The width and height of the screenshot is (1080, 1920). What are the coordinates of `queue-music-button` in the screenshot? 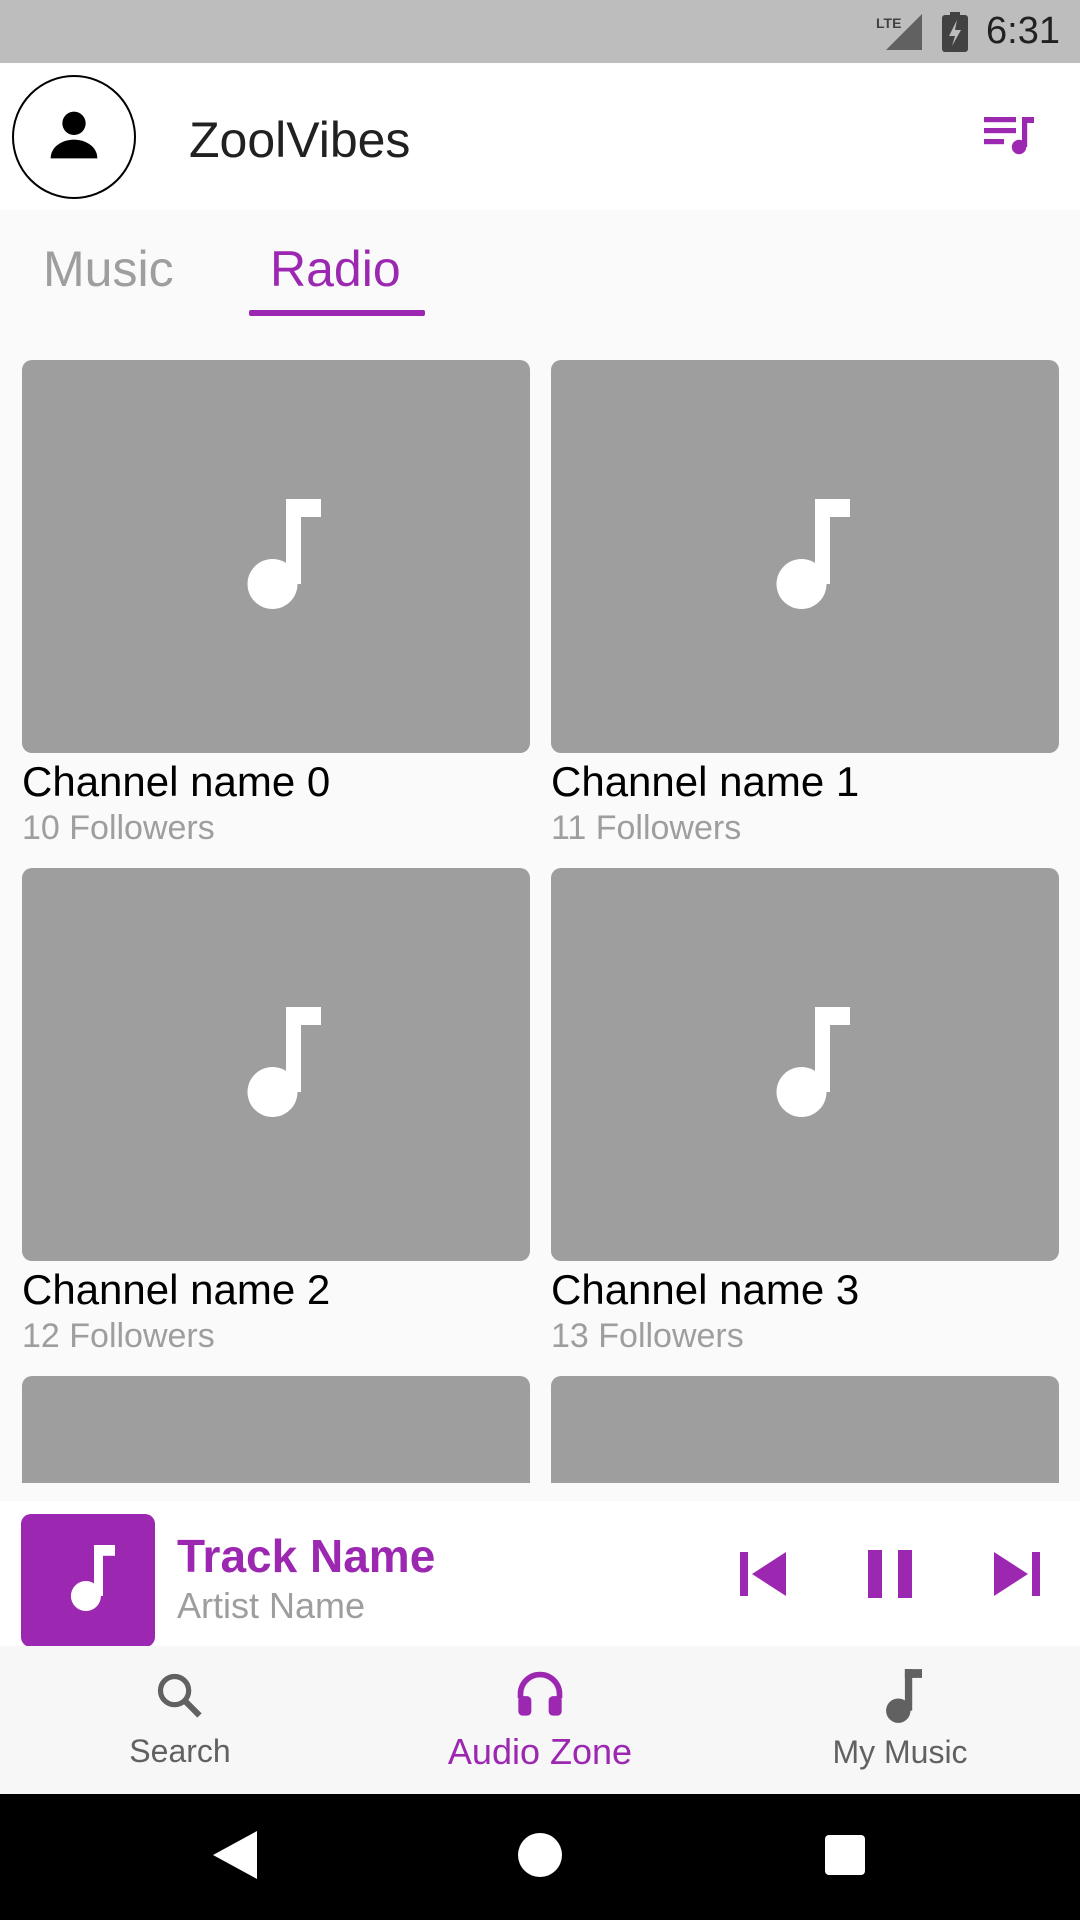 It's located at (1010, 137).